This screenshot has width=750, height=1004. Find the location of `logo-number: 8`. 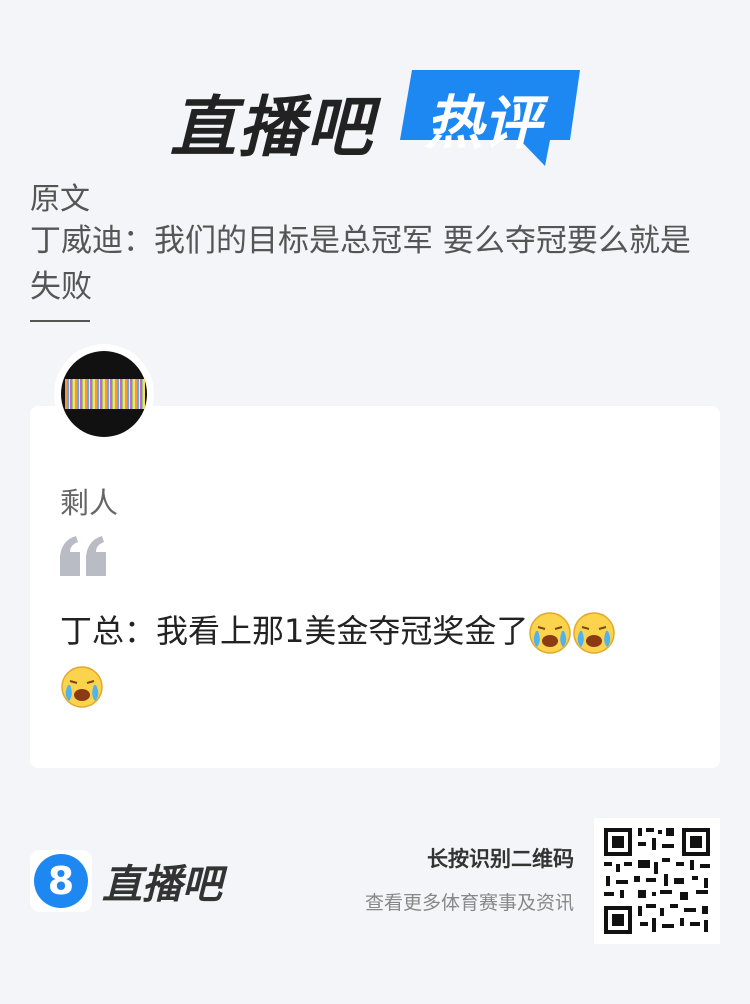

logo-number: 8 is located at coordinates (61, 881).